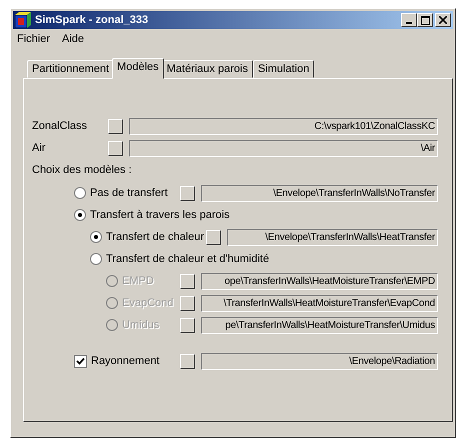 This screenshot has width=461, height=448. I want to click on window-title: SimSpark - zonal_333, so click(92, 20).